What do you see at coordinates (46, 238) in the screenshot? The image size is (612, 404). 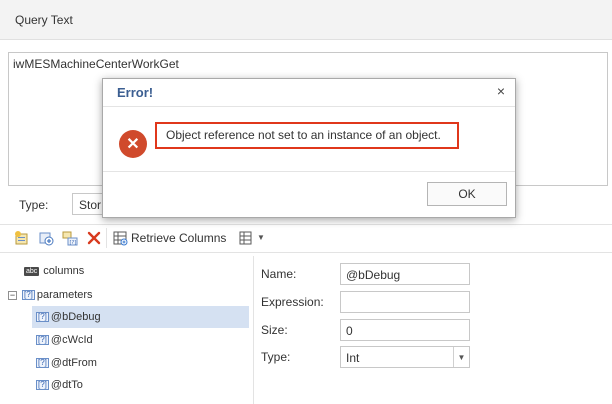 I see `add-param-icon` at bounding box center [46, 238].